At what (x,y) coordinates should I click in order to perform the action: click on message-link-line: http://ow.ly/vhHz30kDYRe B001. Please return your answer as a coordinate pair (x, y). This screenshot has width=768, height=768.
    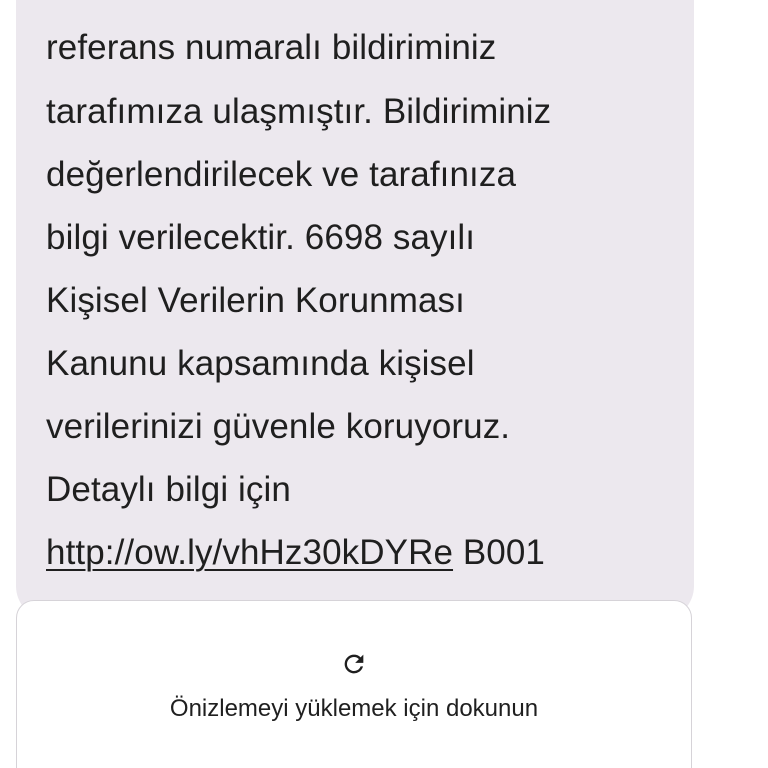
    Looking at the image, I should click on (295, 553).